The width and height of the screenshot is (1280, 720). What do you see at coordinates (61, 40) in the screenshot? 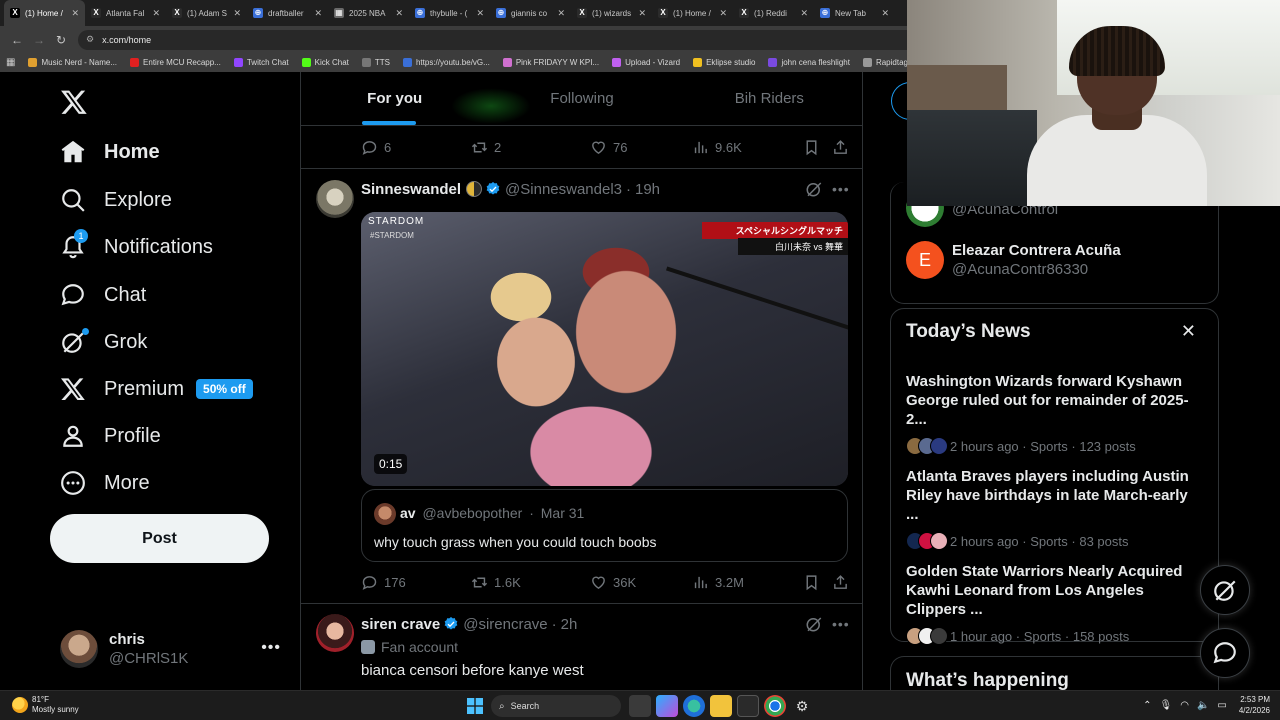
I see `reload-icon: ↻` at bounding box center [61, 40].